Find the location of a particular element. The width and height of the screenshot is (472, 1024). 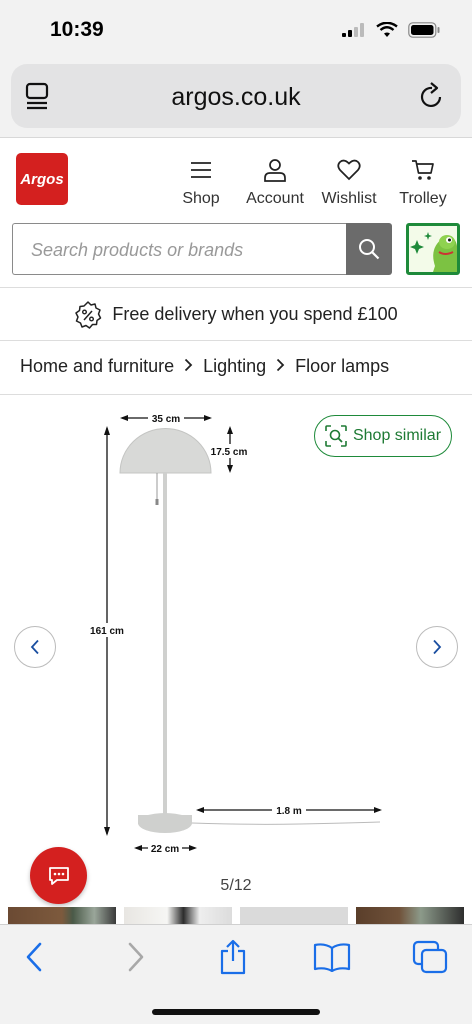

breadcrumb-home-and-furniture: Home and furniture is located at coordinates (97, 366).